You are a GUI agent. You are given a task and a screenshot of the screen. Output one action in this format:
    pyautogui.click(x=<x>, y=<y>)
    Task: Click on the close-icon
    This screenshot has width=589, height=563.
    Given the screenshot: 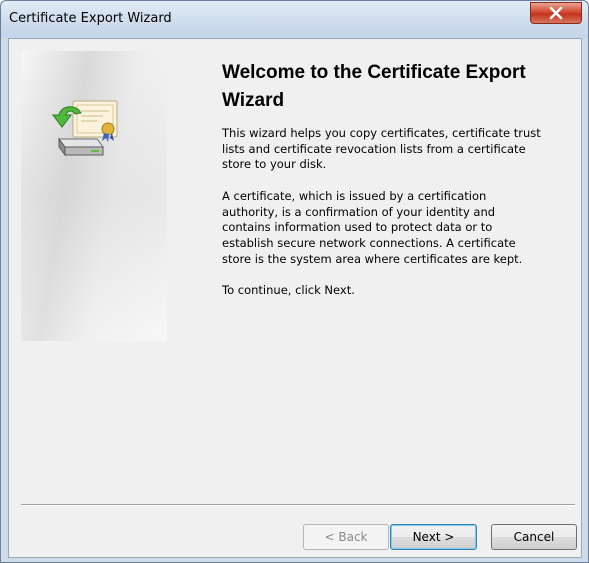 What is the action you would take?
    pyautogui.click(x=556, y=13)
    